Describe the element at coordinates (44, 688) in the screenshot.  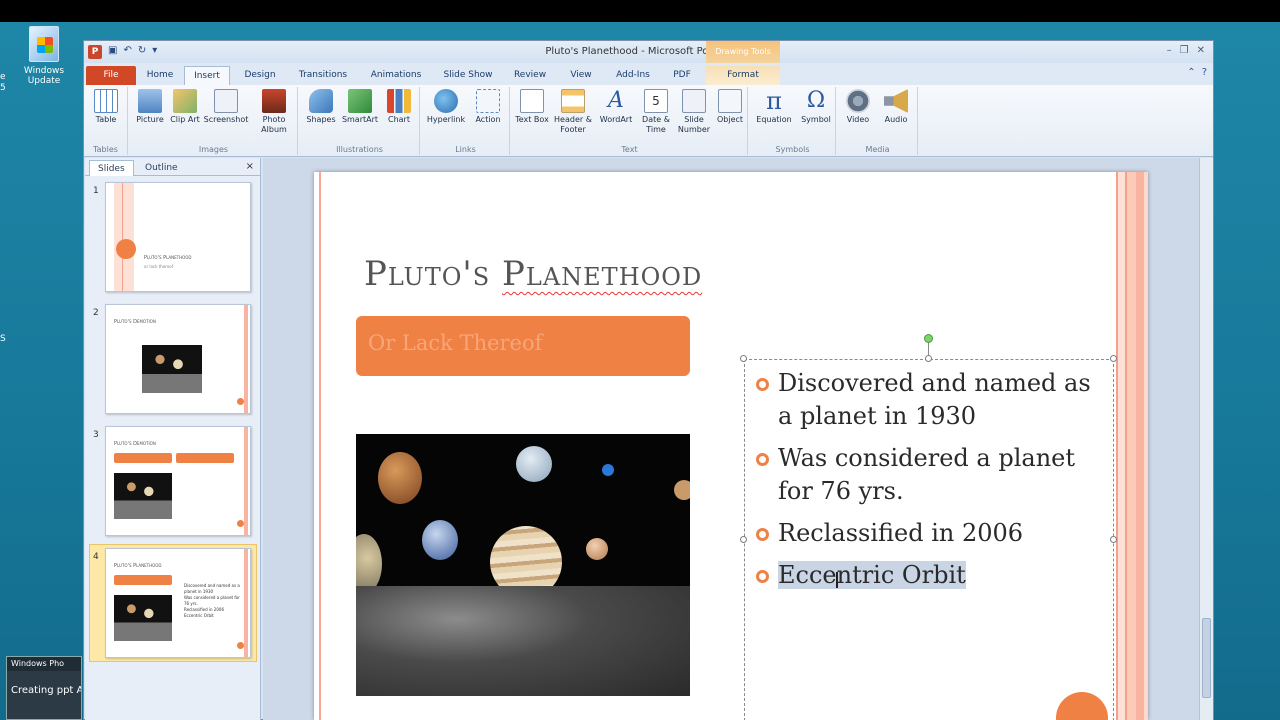
I see `taskbar-thumbnail-preview: Windows Pho Creating ppt A` at that location.